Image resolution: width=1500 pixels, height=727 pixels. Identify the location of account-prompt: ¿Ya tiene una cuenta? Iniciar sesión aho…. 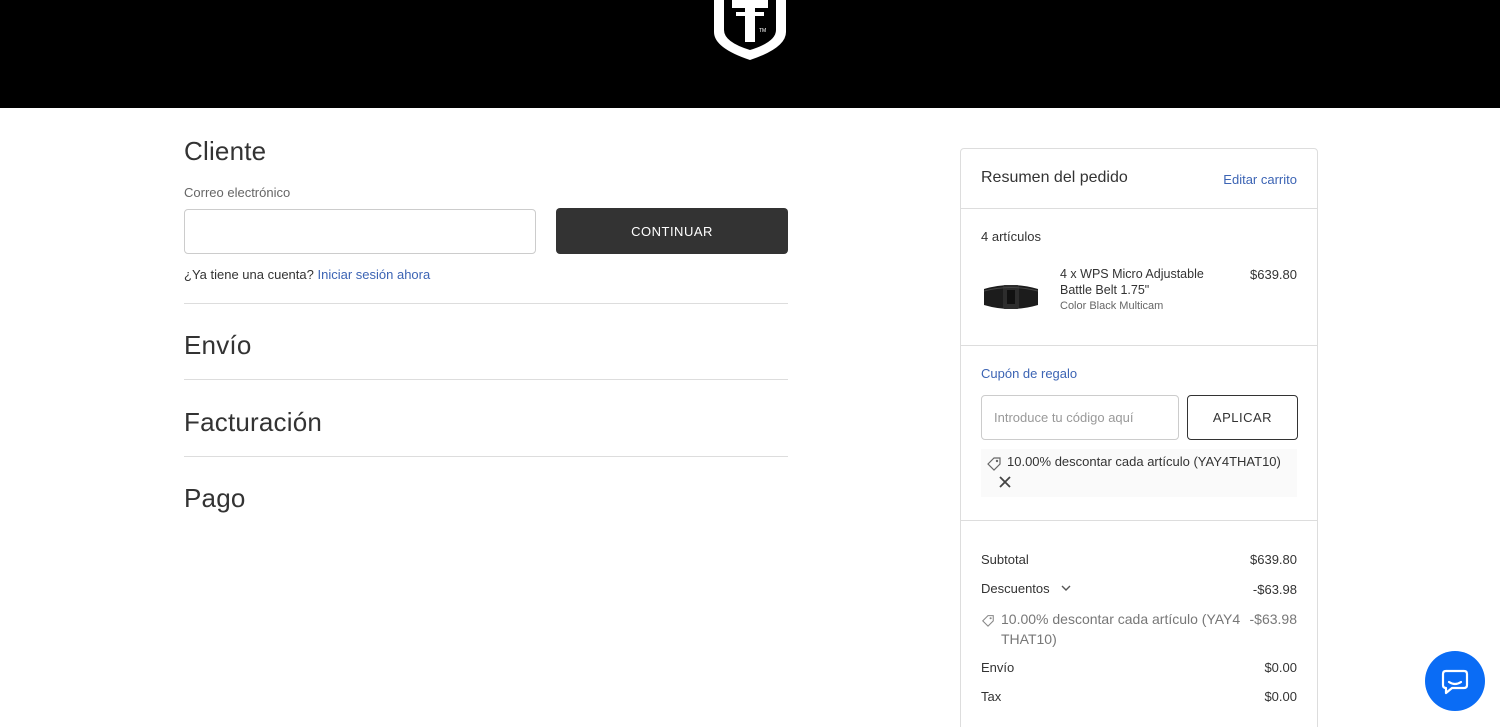
(307, 274).